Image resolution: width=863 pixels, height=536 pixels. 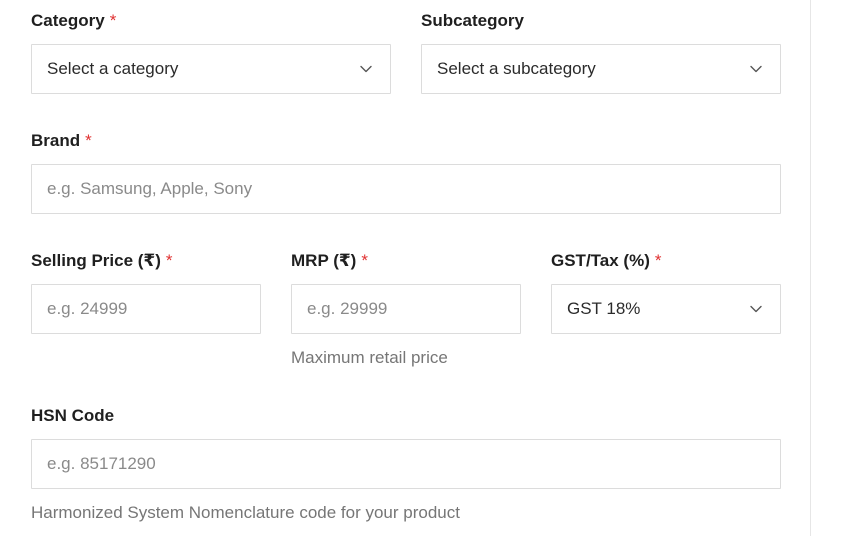 I want to click on brand-input-box, so click(x=406, y=189).